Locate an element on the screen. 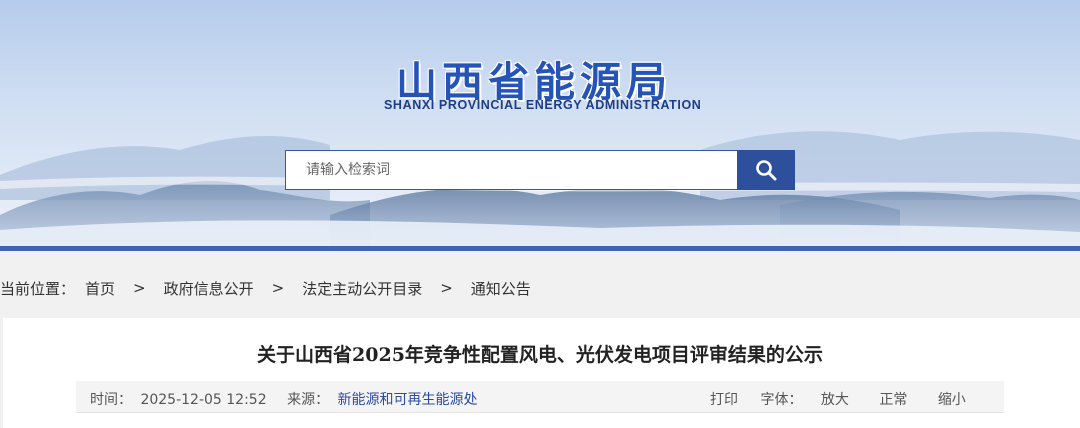 The height and width of the screenshot is (428, 1080). breadcrumb-notice-link: 通知公告 is located at coordinates (501, 288).